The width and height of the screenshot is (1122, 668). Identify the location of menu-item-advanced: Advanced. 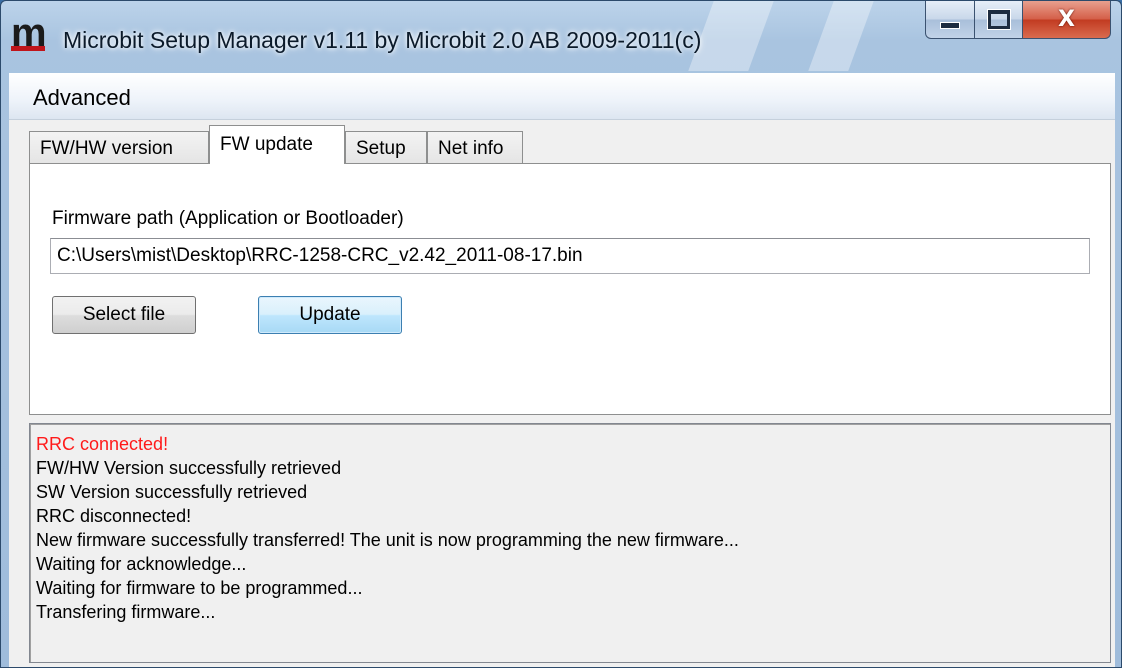
(82, 98).